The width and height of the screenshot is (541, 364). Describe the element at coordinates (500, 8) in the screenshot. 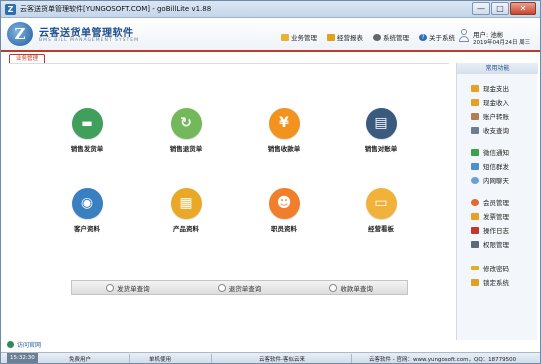

I see `maximize-button: □` at that location.